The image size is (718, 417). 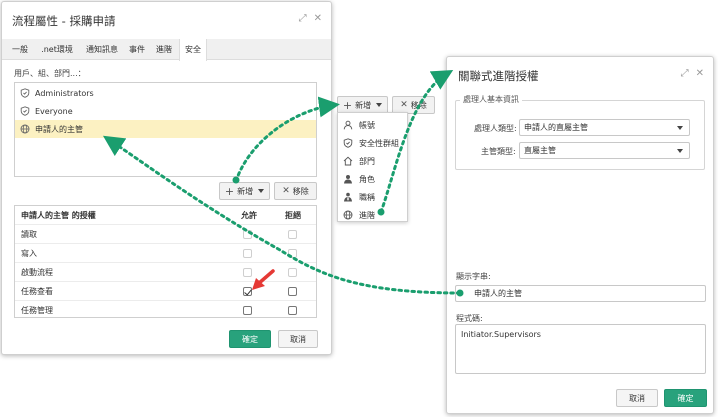 I want to click on user-name: Everyone, so click(x=54, y=111).